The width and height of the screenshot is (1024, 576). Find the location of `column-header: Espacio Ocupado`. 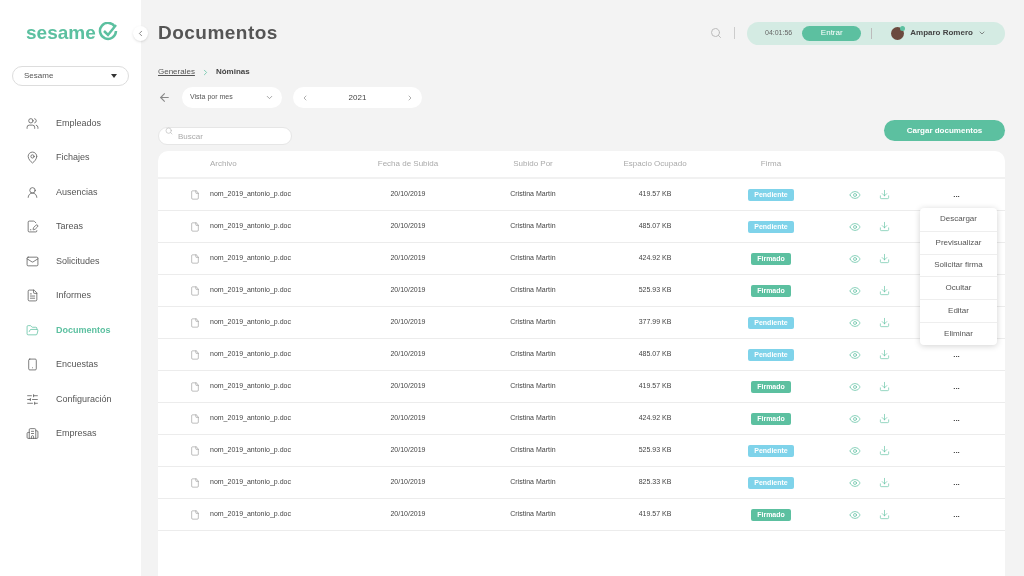

column-header: Espacio Ocupado is located at coordinates (655, 164).